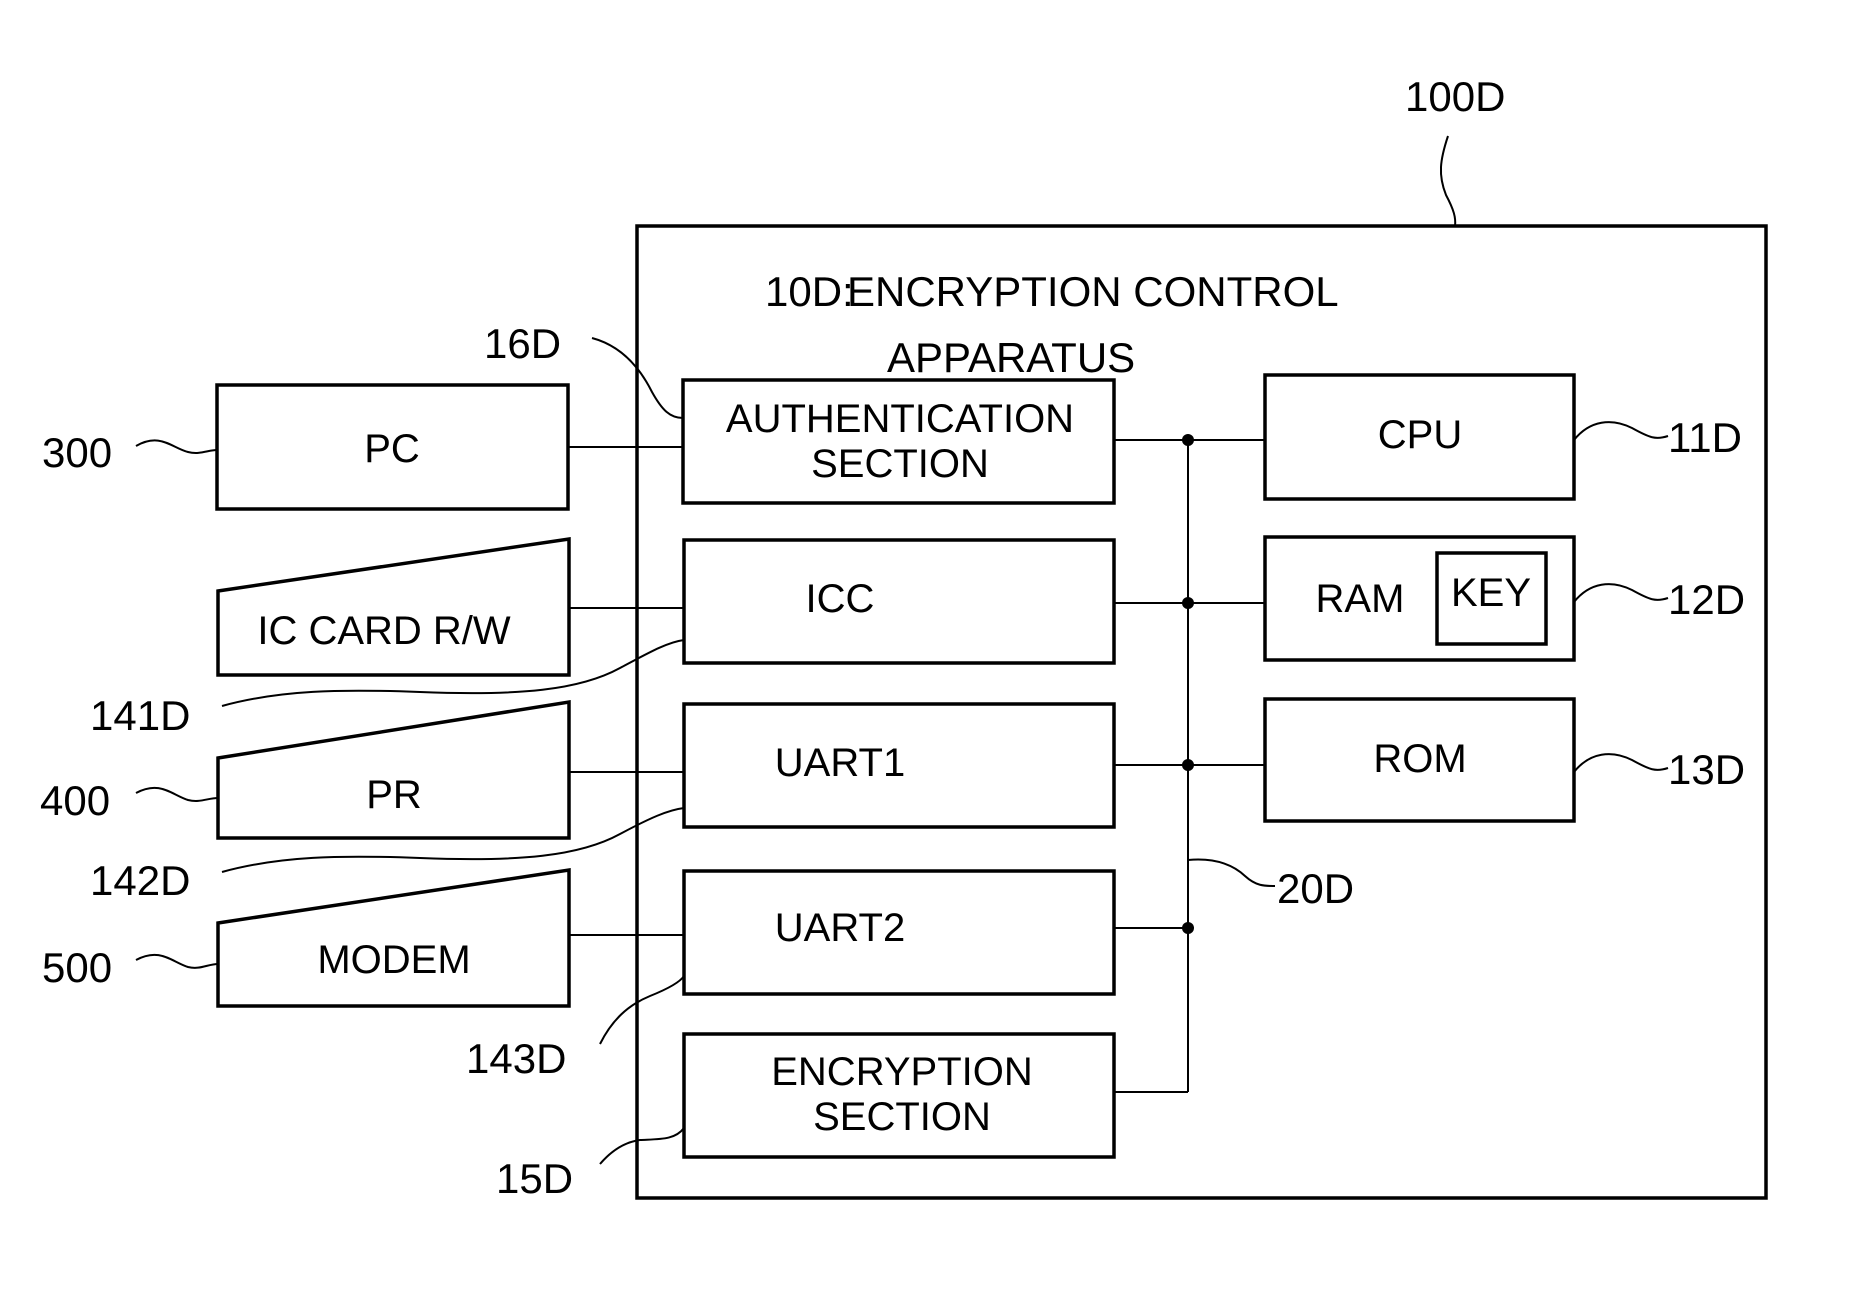 The width and height of the screenshot is (1864, 1289). What do you see at coordinates (75, 800) in the screenshot?
I see `ref-label-400: 400` at bounding box center [75, 800].